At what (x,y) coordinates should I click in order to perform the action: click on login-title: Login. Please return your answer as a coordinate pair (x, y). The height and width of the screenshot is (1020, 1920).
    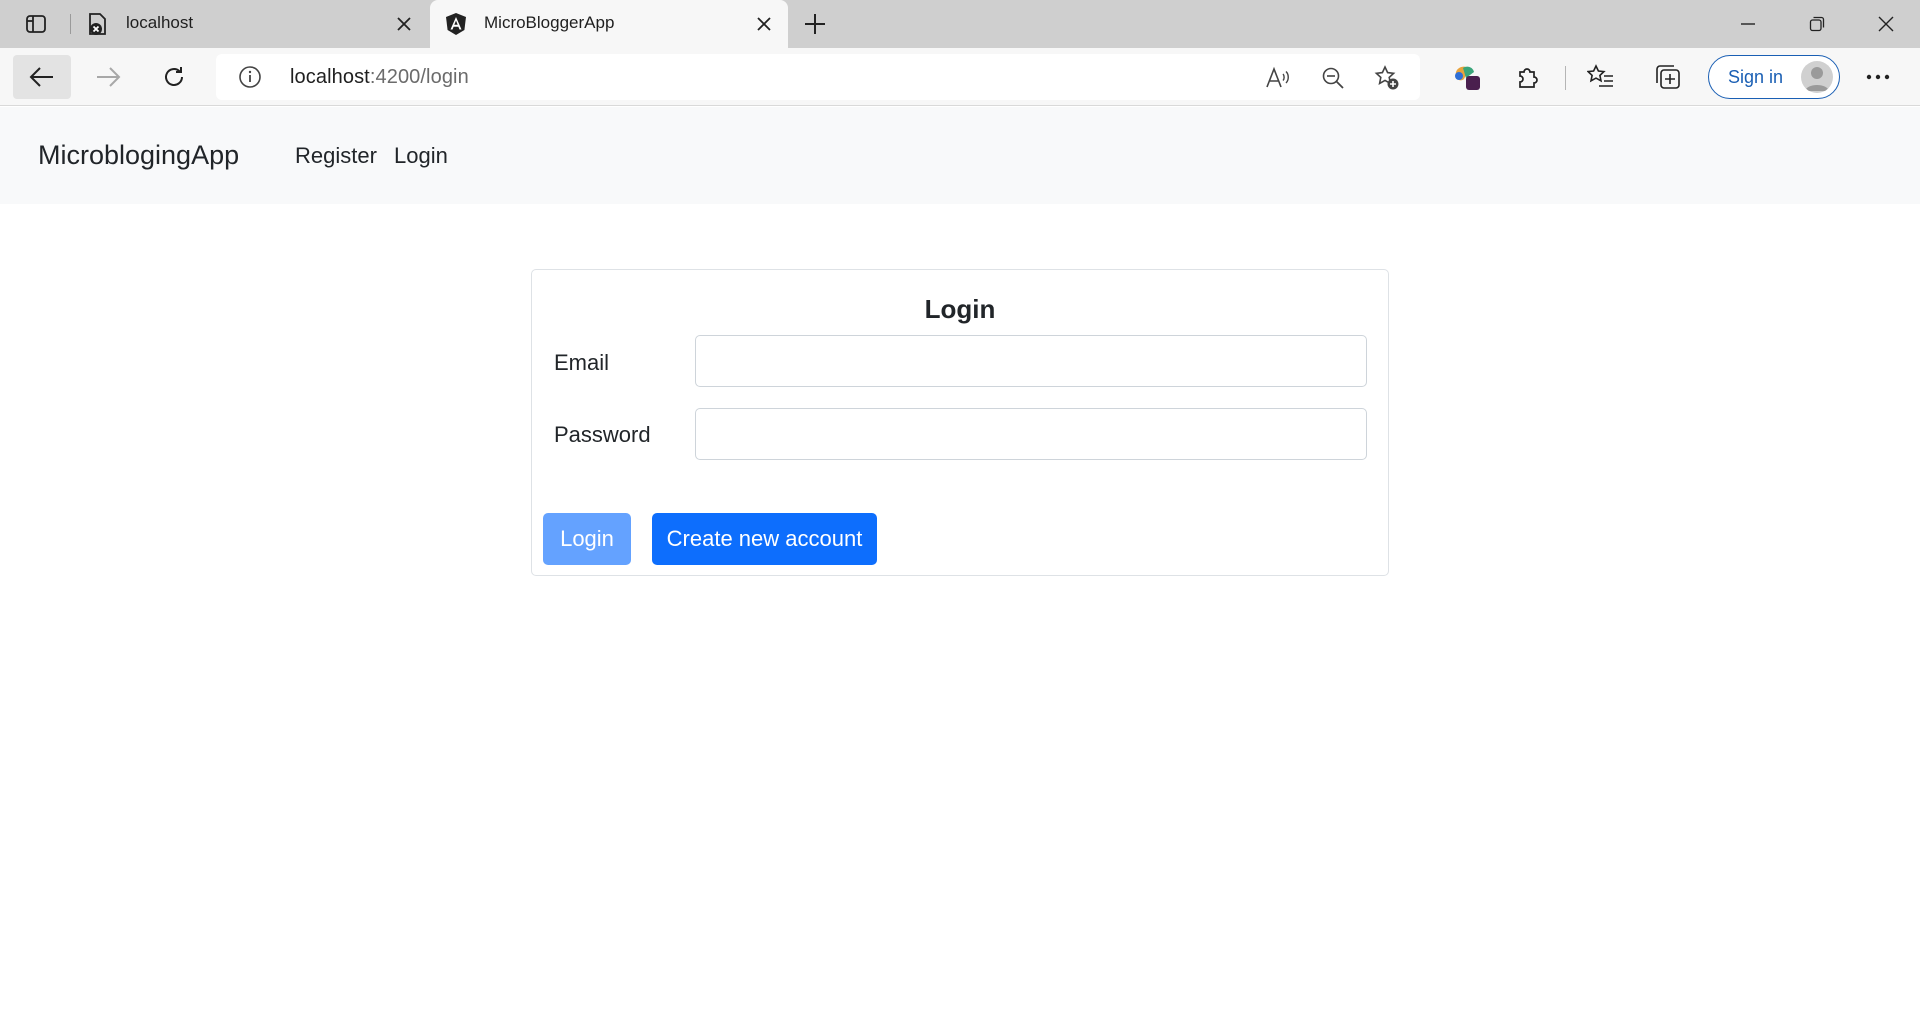
    Looking at the image, I should click on (960, 309).